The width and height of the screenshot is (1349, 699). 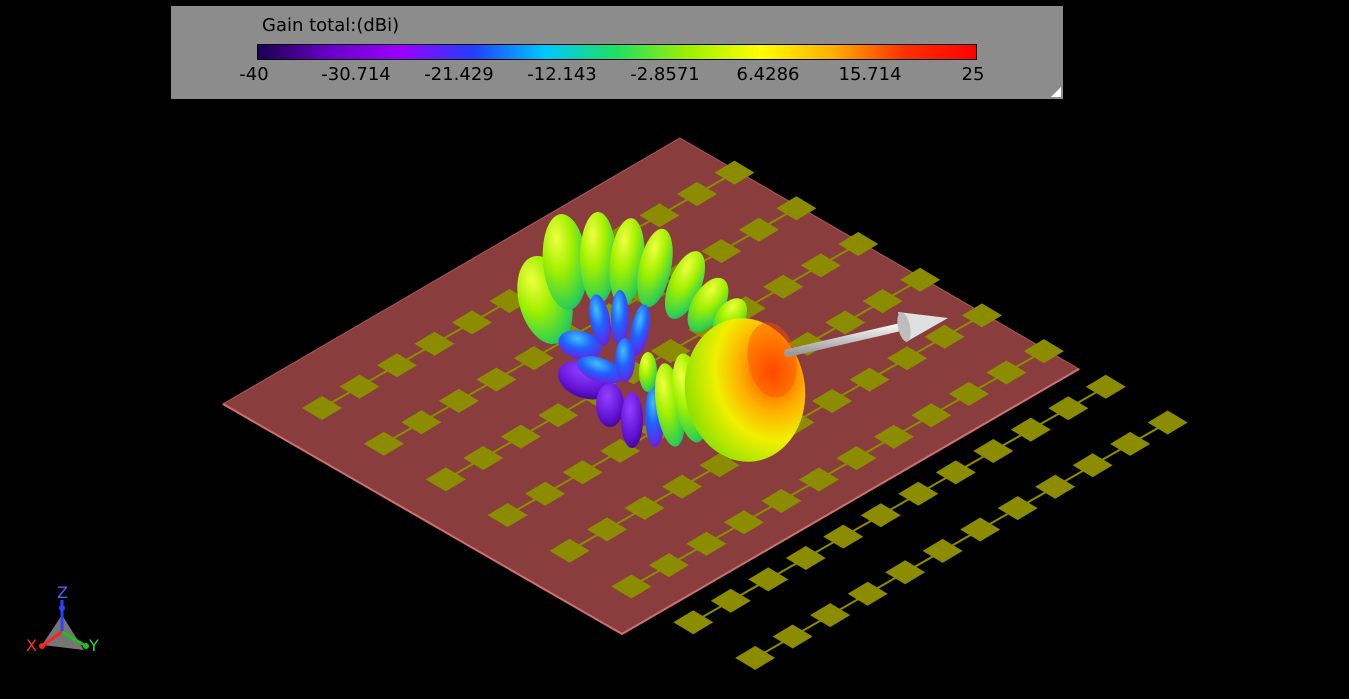 I want to click on axis-z-label: Z, so click(x=62, y=592).